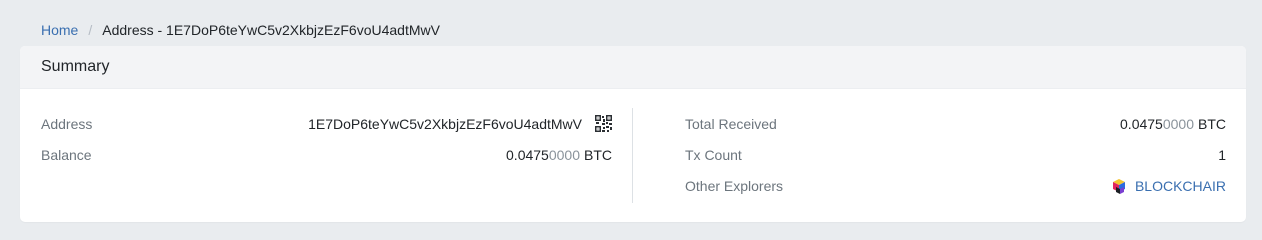 The image size is (1262, 240). I want to click on blockchair-logo-icon, so click(1119, 186).